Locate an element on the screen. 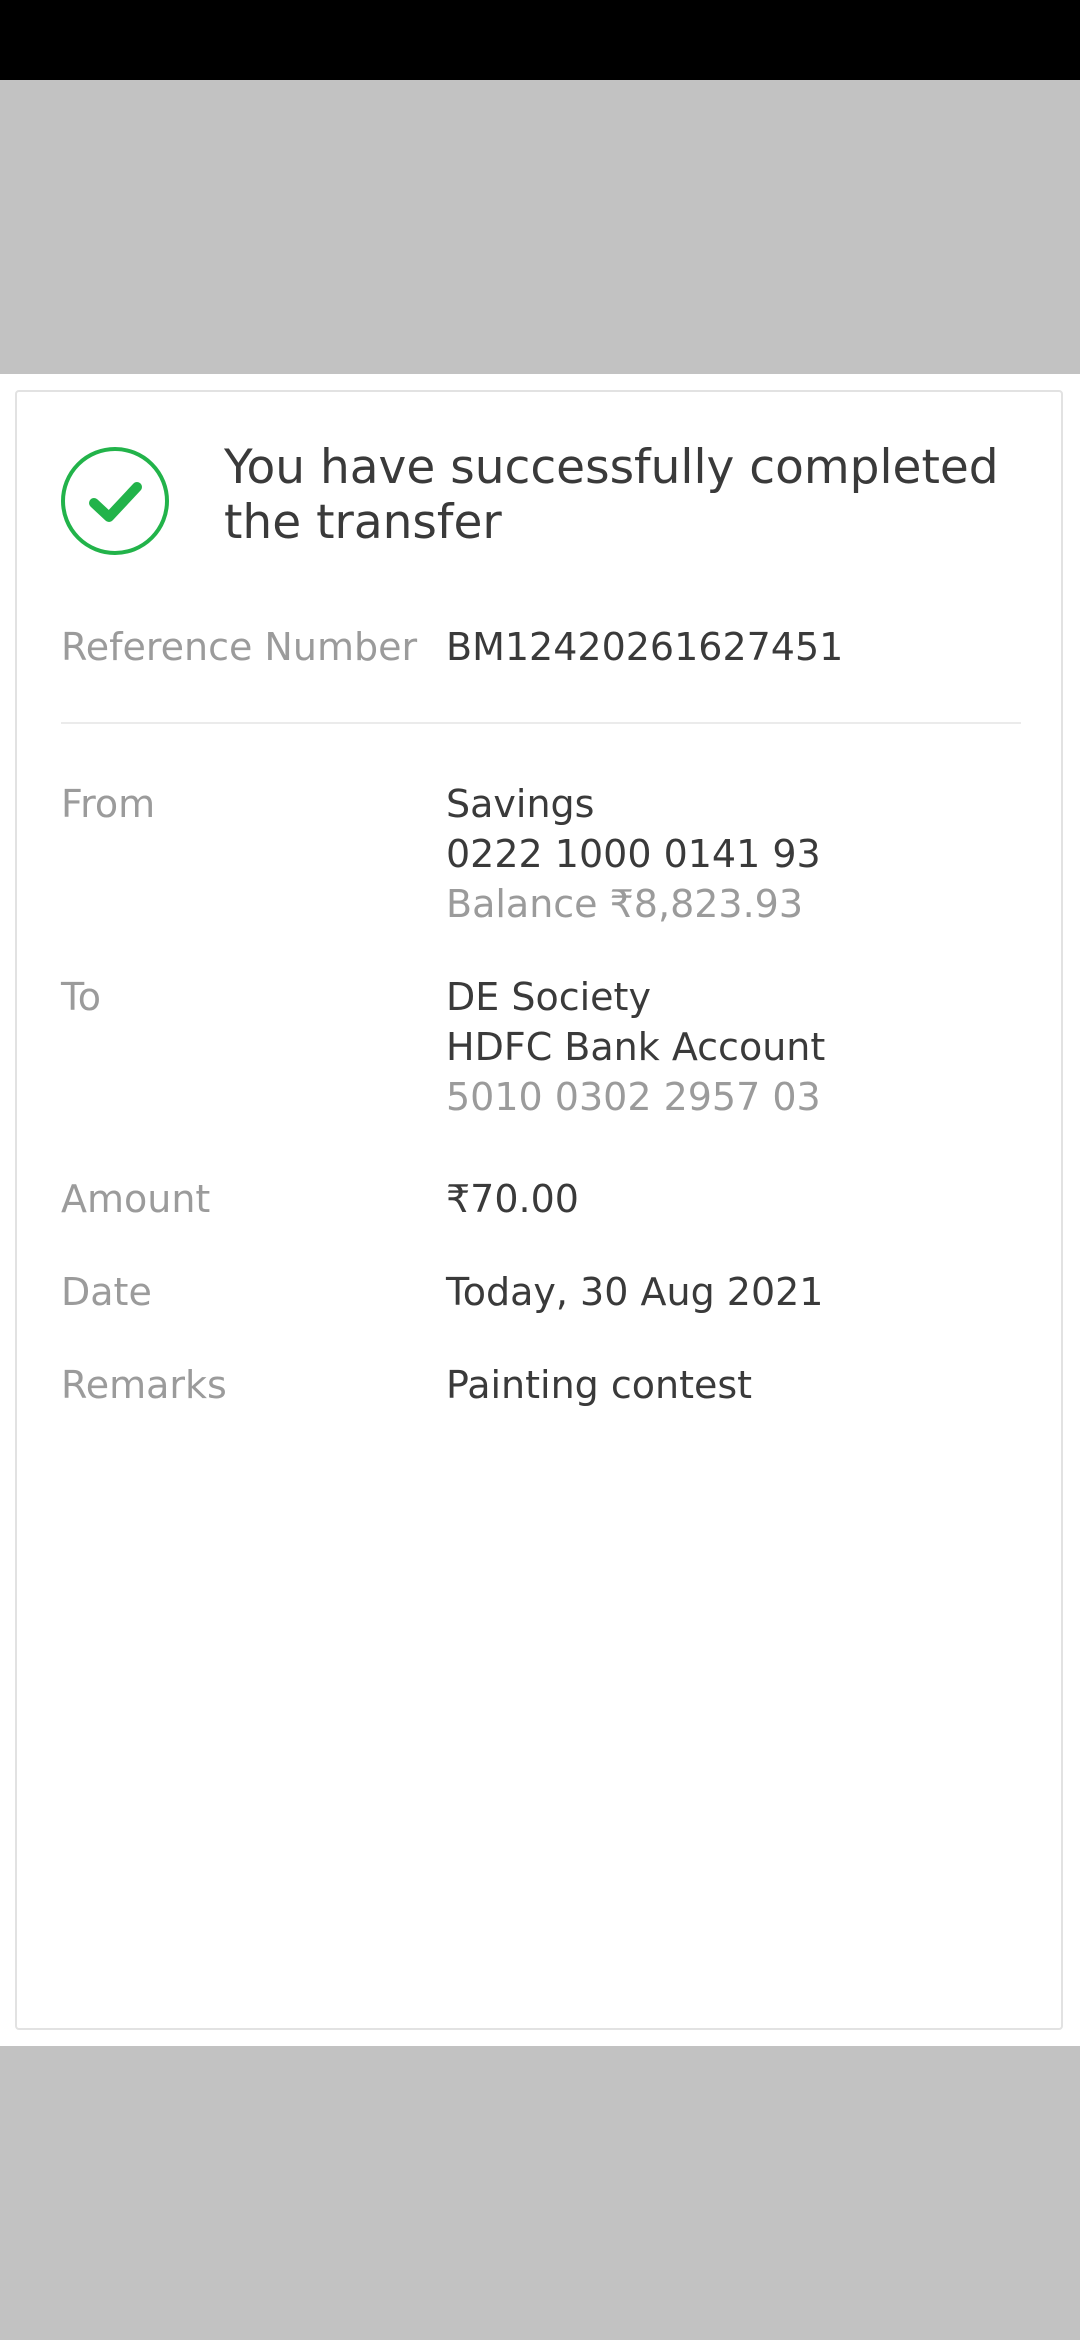 This screenshot has width=1080, height=2340. date-label: Date is located at coordinates (106, 1292).